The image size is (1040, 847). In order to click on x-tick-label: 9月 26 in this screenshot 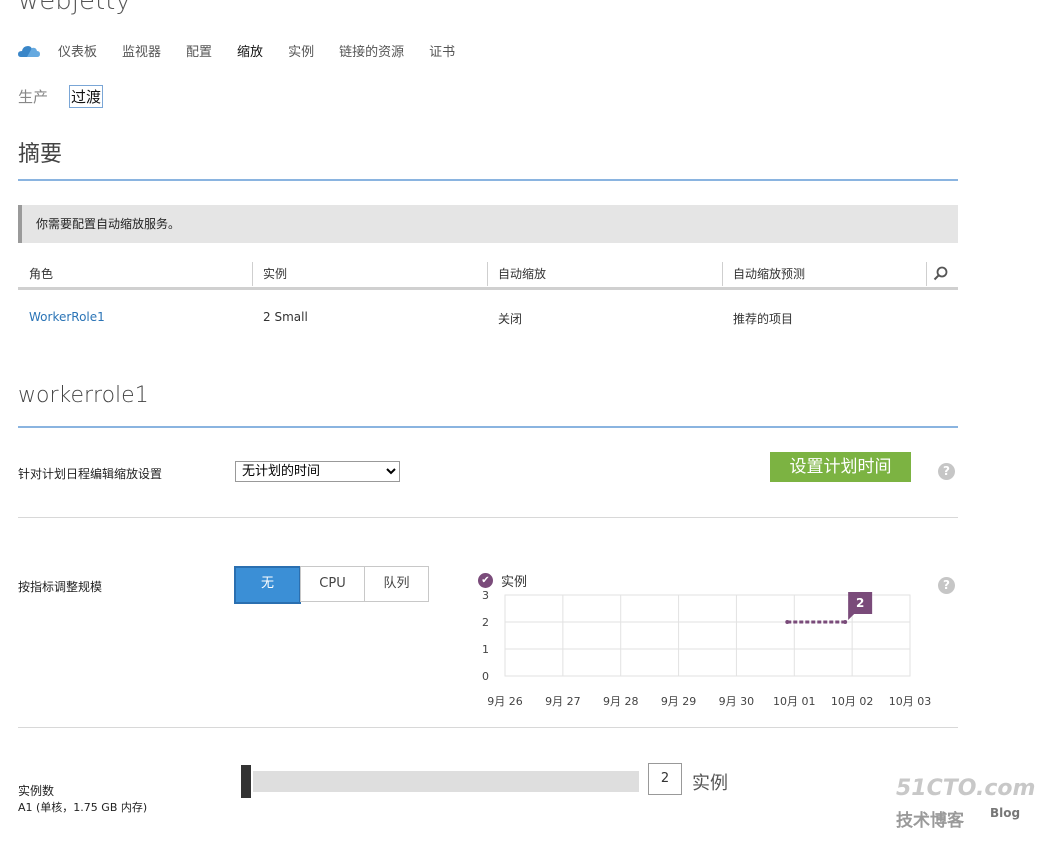, I will do `click(505, 701)`.